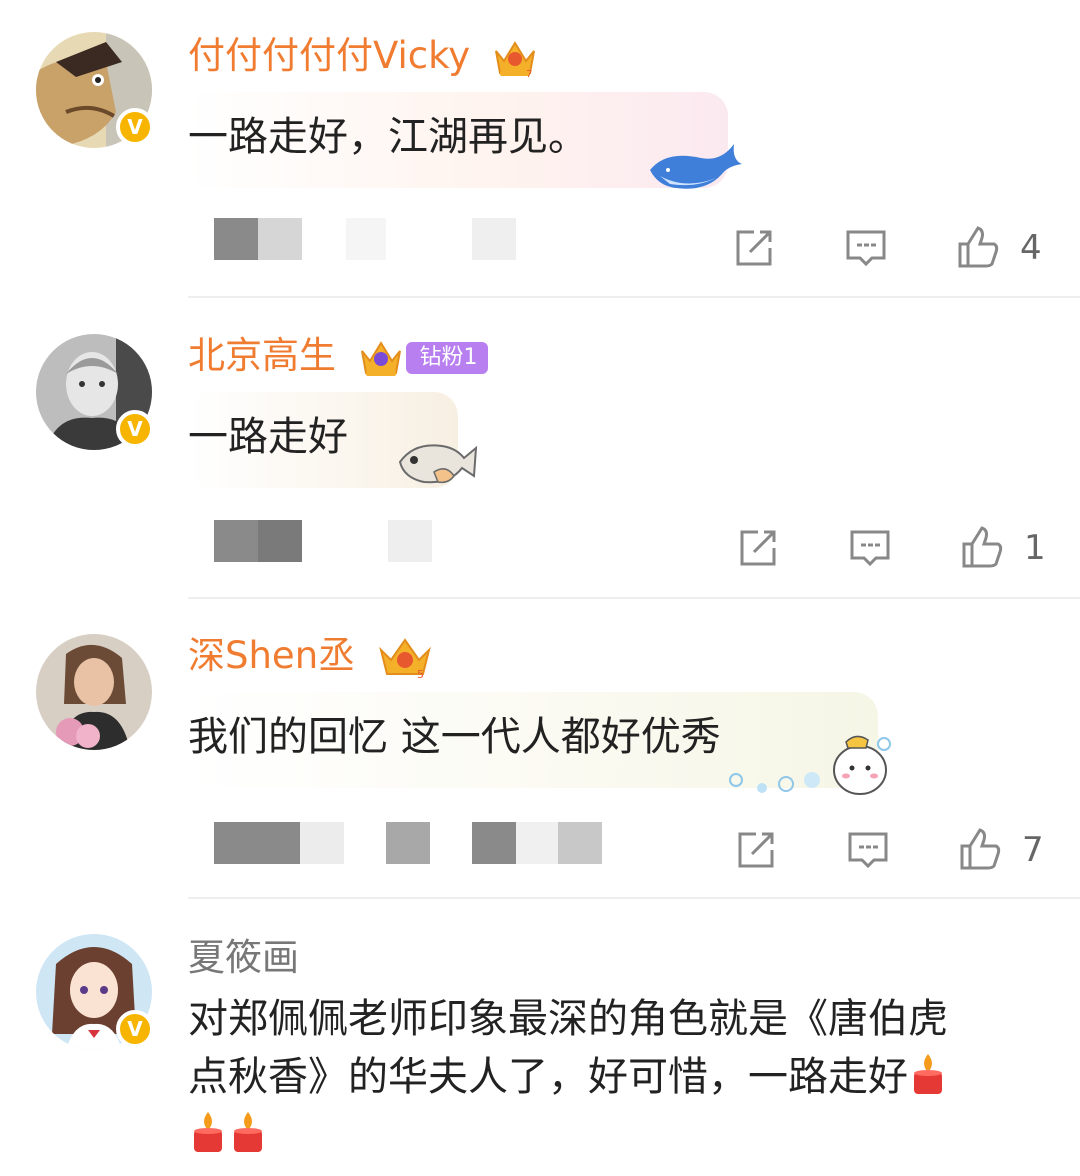  I want to click on username: 深Shen丞 5, so click(310, 657).